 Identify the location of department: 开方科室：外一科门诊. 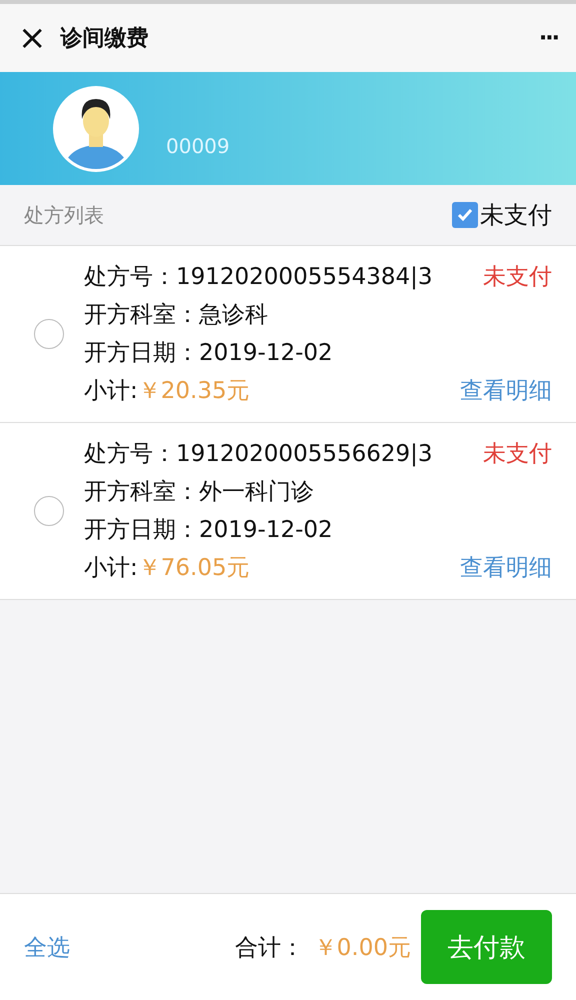
(199, 492).